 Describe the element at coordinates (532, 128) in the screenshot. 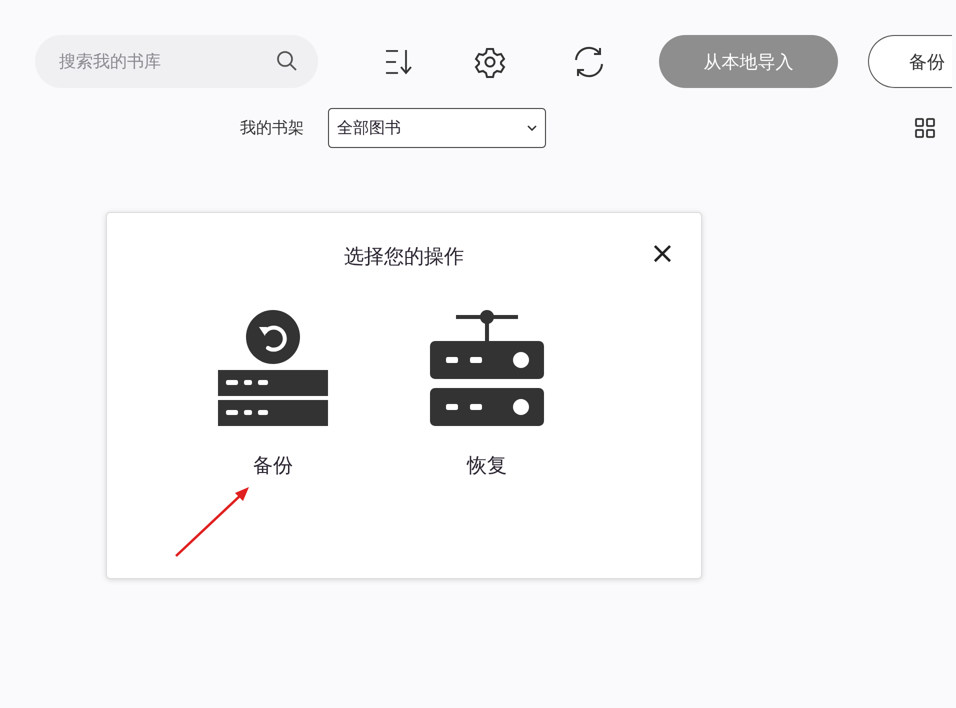

I see `chevron-down-icon` at that location.